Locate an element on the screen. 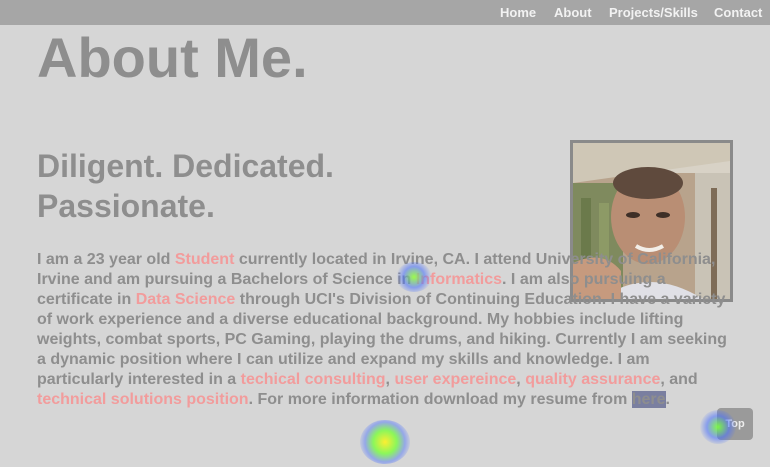 This screenshot has height=467, width=770. highlight-quality-assurance: quality assurance is located at coordinates (593, 379).